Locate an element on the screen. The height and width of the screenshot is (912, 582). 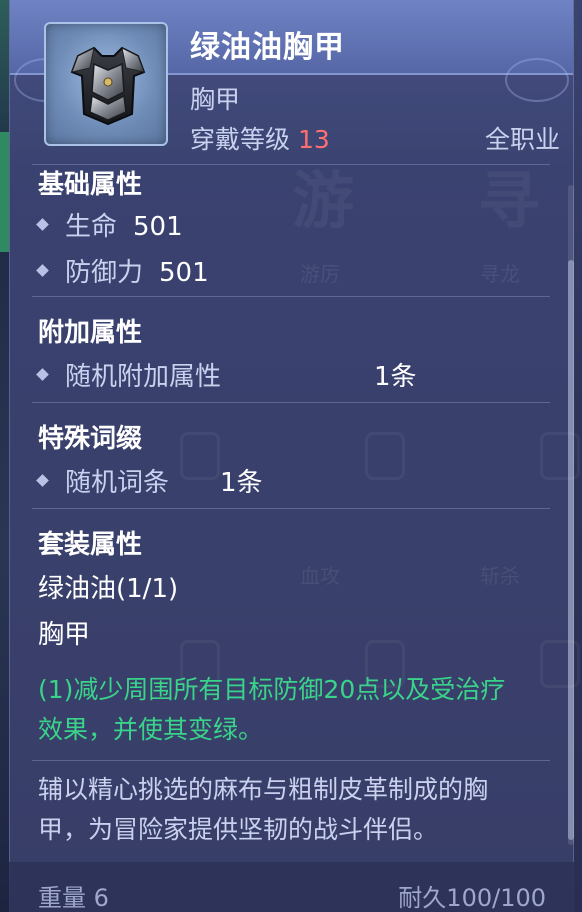
background-skill-label: 游厉 is located at coordinates (320, 274).